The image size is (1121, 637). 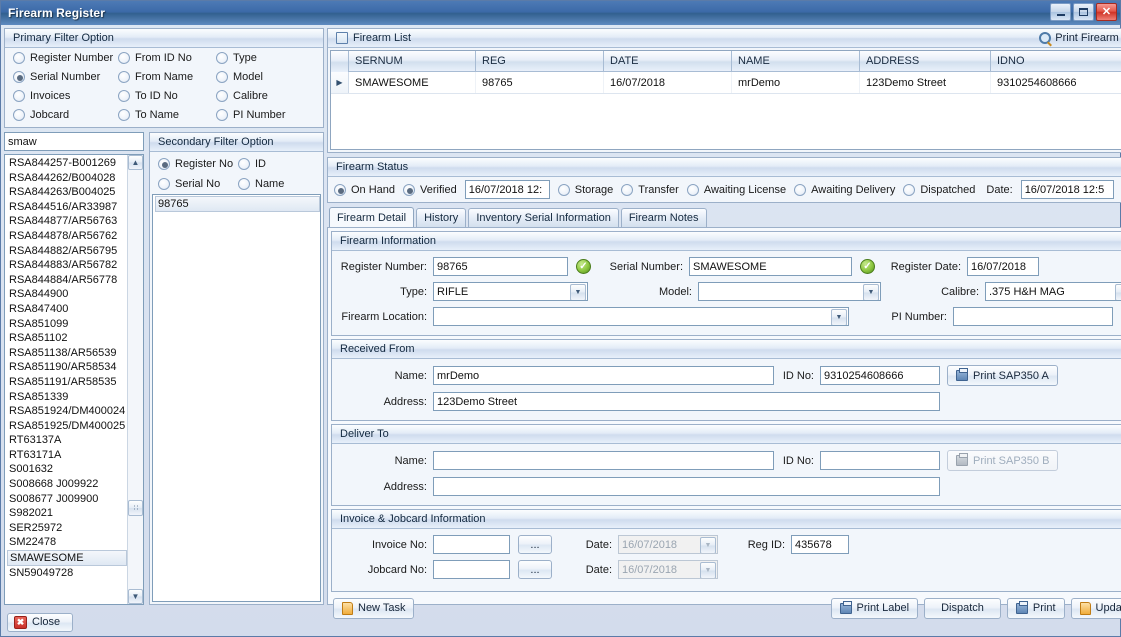 I want to click on jobcard-no-input, so click(x=471, y=569).